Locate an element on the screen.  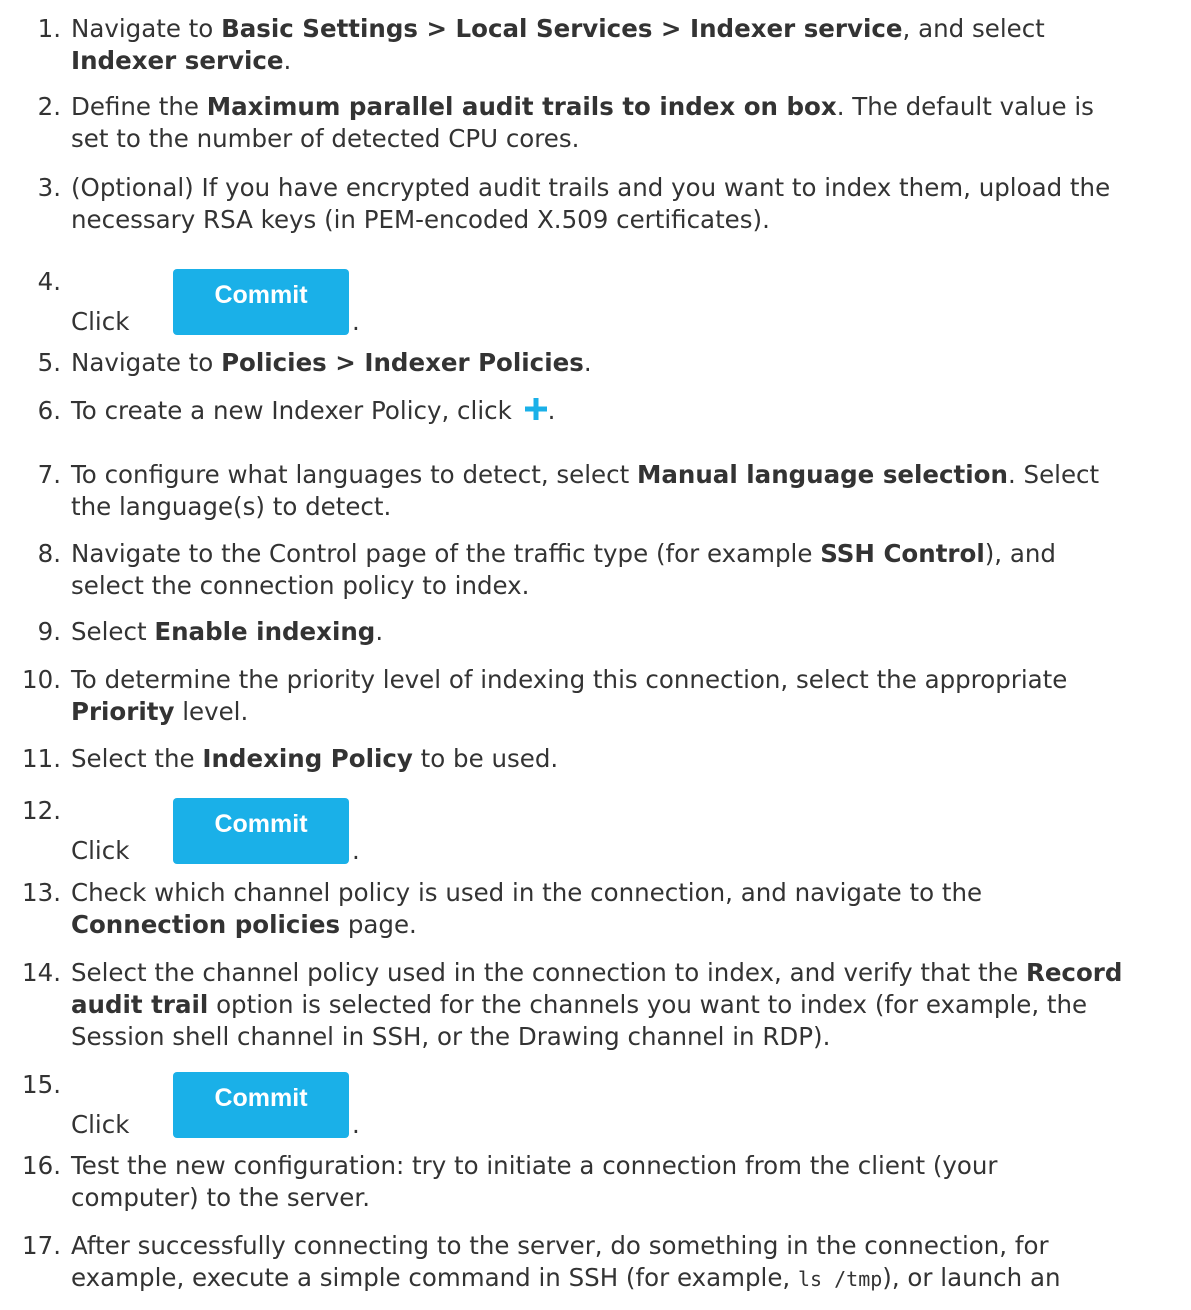
ui-term: Enable indexing is located at coordinates (265, 631).